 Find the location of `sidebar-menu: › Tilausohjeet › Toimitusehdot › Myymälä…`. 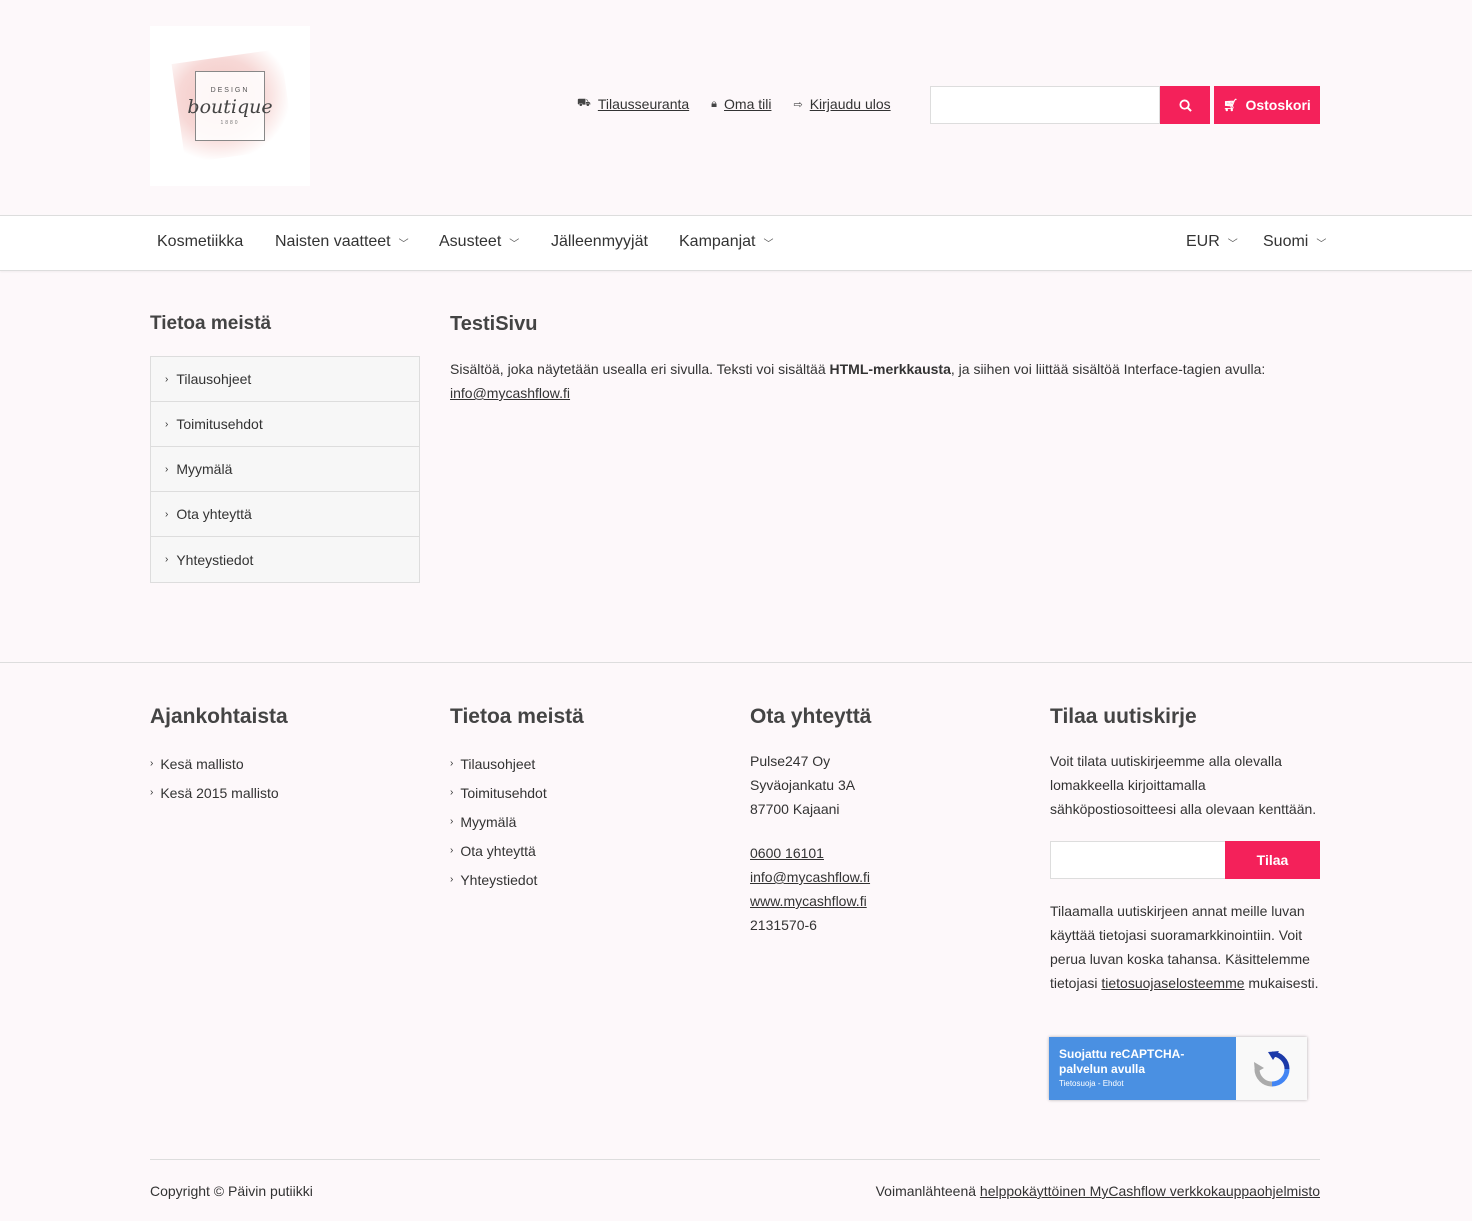

sidebar-menu: › Tilausohjeet › Toimitusehdot › Myymälä… is located at coordinates (285, 469).